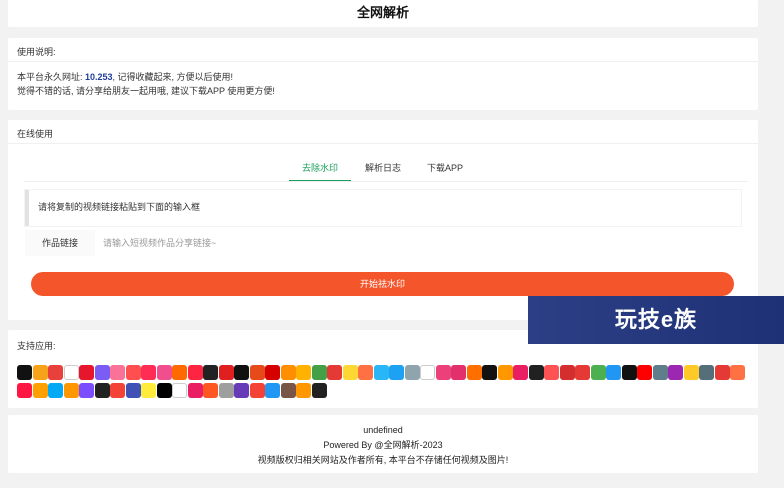 This screenshot has width=784, height=488. What do you see at coordinates (384, 383) in the screenshot?
I see `app-icon-grid` at bounding box center [384, 383].